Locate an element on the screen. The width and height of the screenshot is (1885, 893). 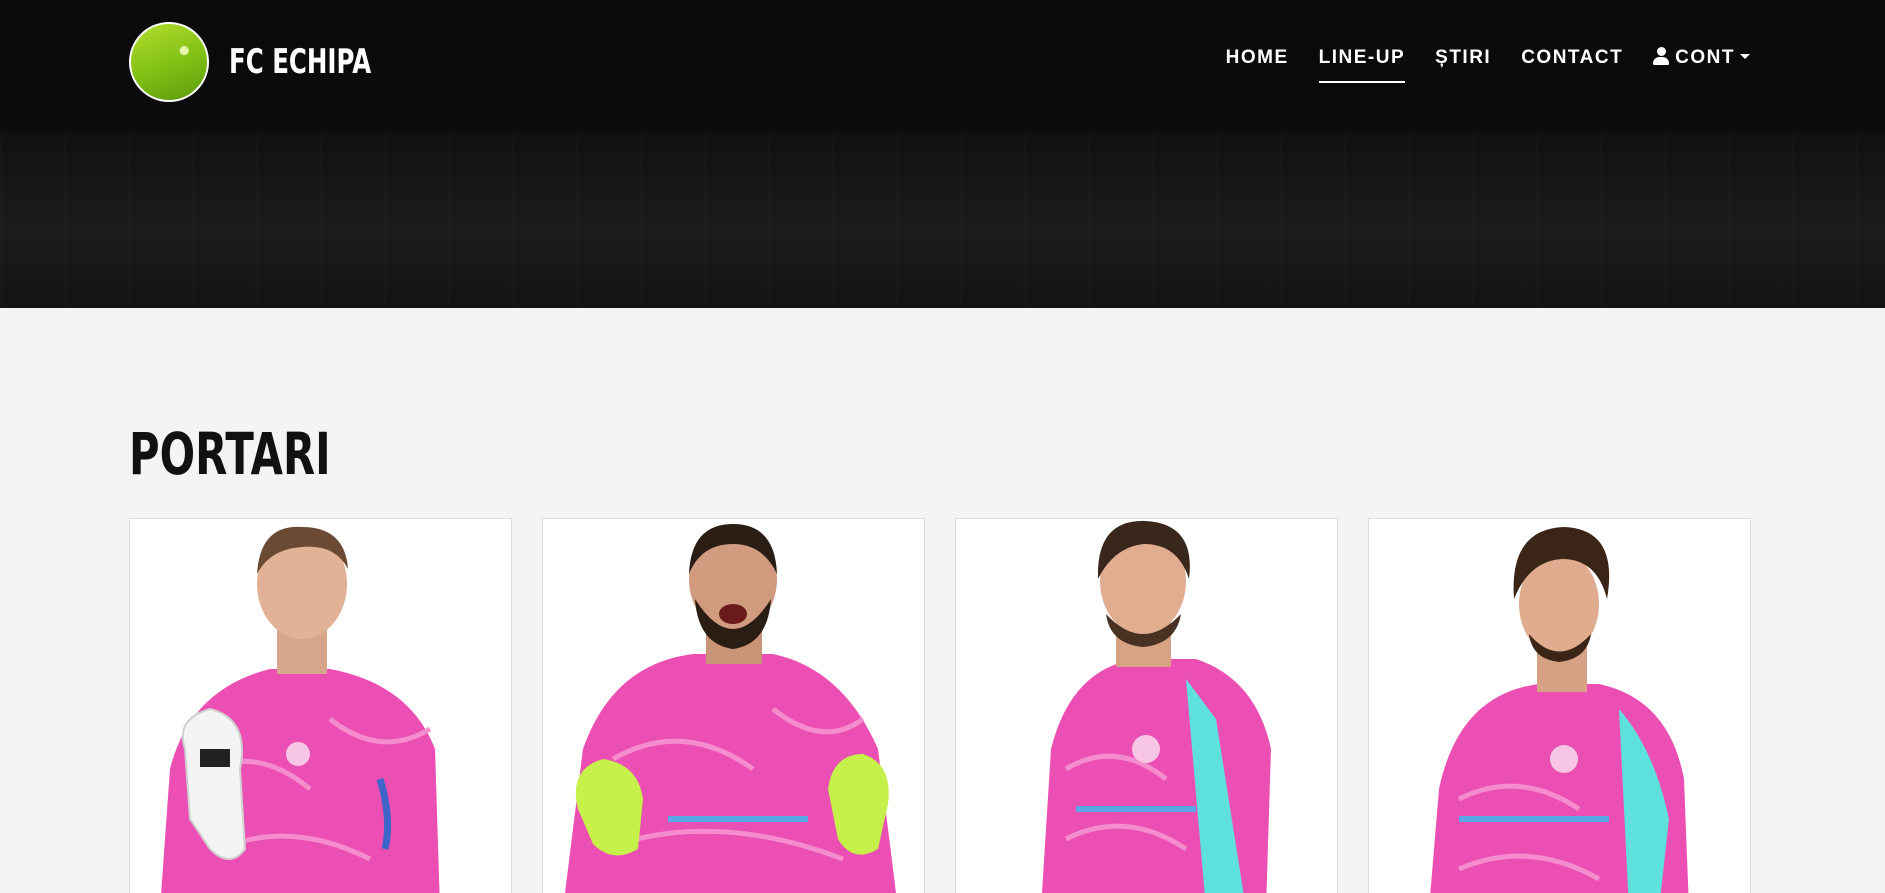
club-logo-icon is located at coordinates (169, 62).